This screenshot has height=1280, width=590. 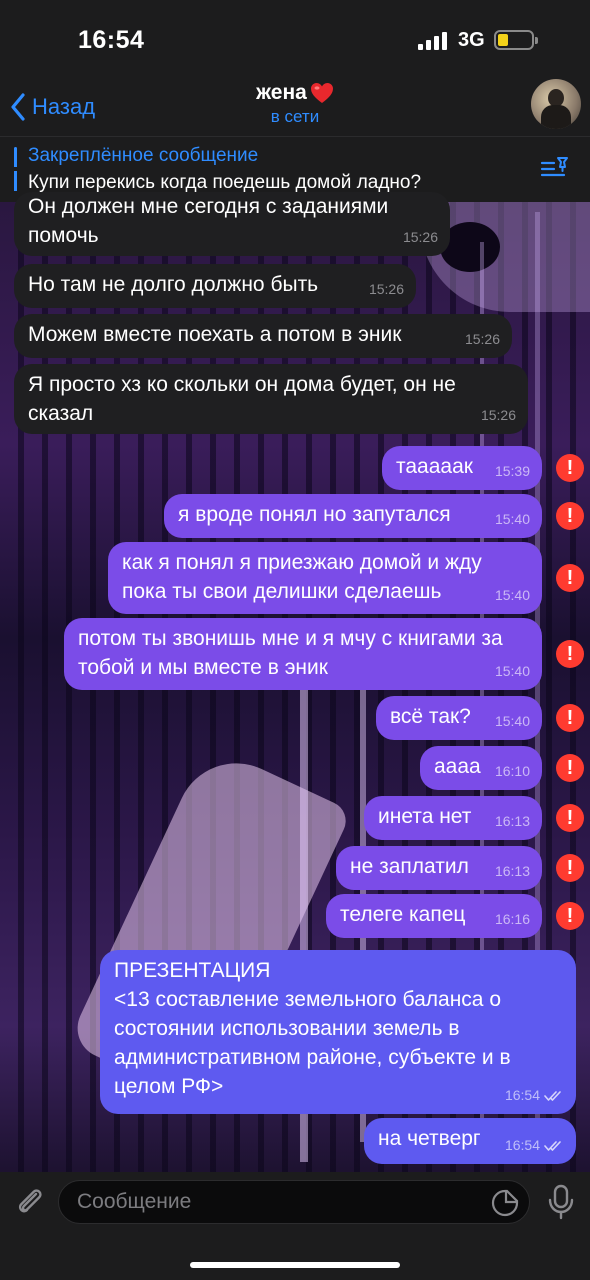 I want to click on home-indicator, so click(x=295, y=1265).